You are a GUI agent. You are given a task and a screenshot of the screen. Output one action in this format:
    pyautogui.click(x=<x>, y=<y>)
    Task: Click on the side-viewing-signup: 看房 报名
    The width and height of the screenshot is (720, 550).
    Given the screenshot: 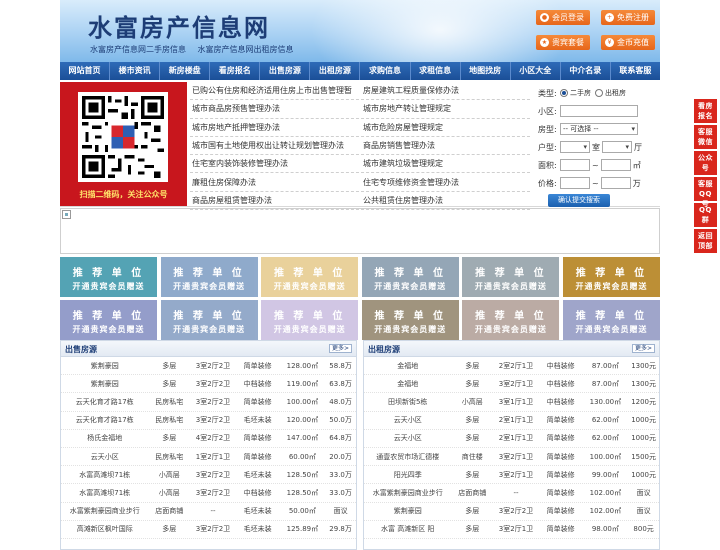 What is the action you would take?
    pyautogui.click(x=705, y=111)
    